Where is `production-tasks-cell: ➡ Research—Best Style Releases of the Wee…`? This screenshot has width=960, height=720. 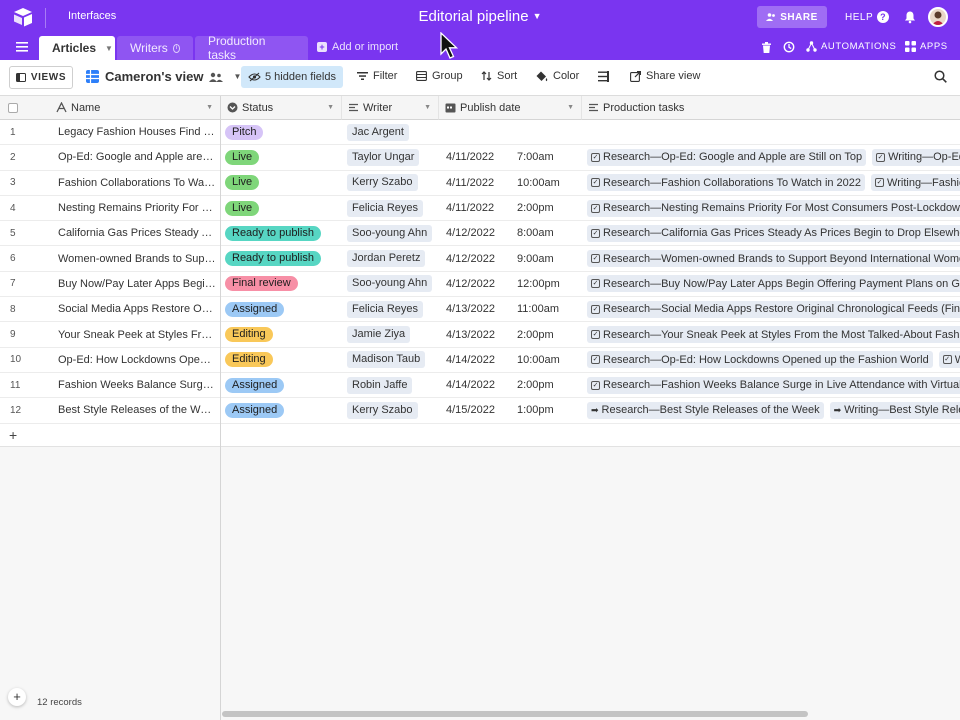 production-tasks-cell: ➡ Research—Best Style Releases of the Wee… is located at coordinates (771, 410).